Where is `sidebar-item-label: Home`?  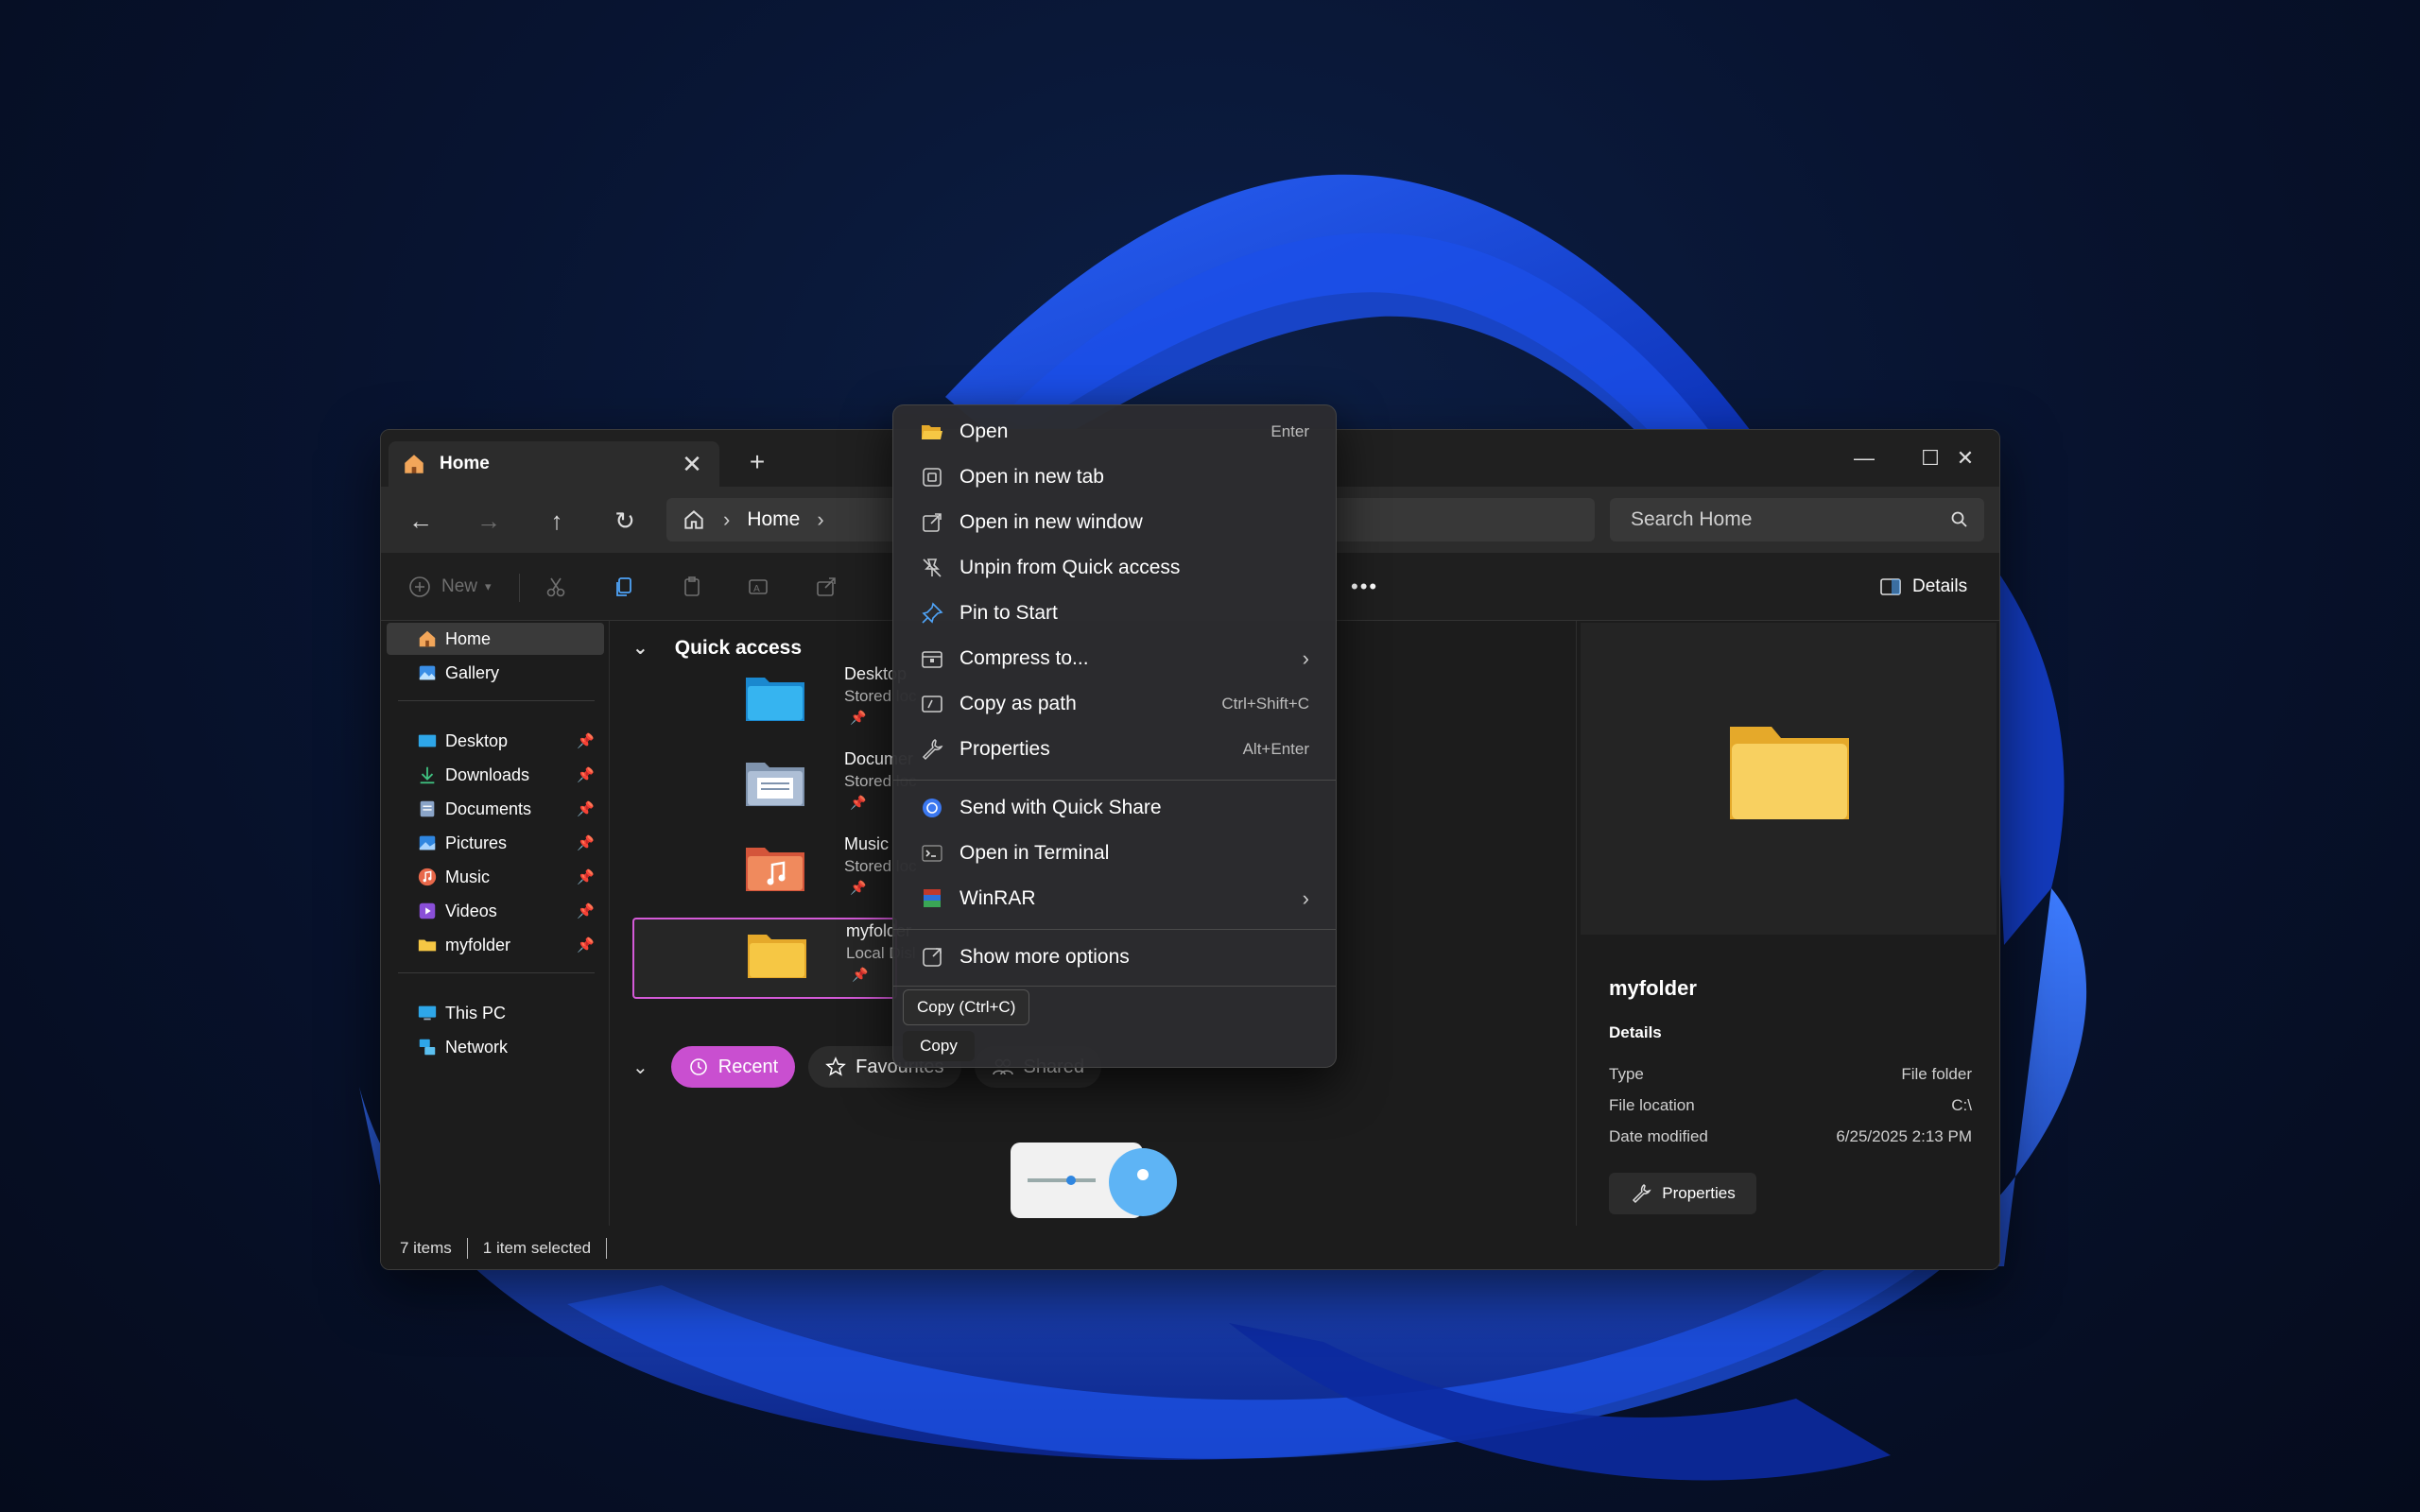 sidebar-item-label: Home is located at coordinates (469, 638).